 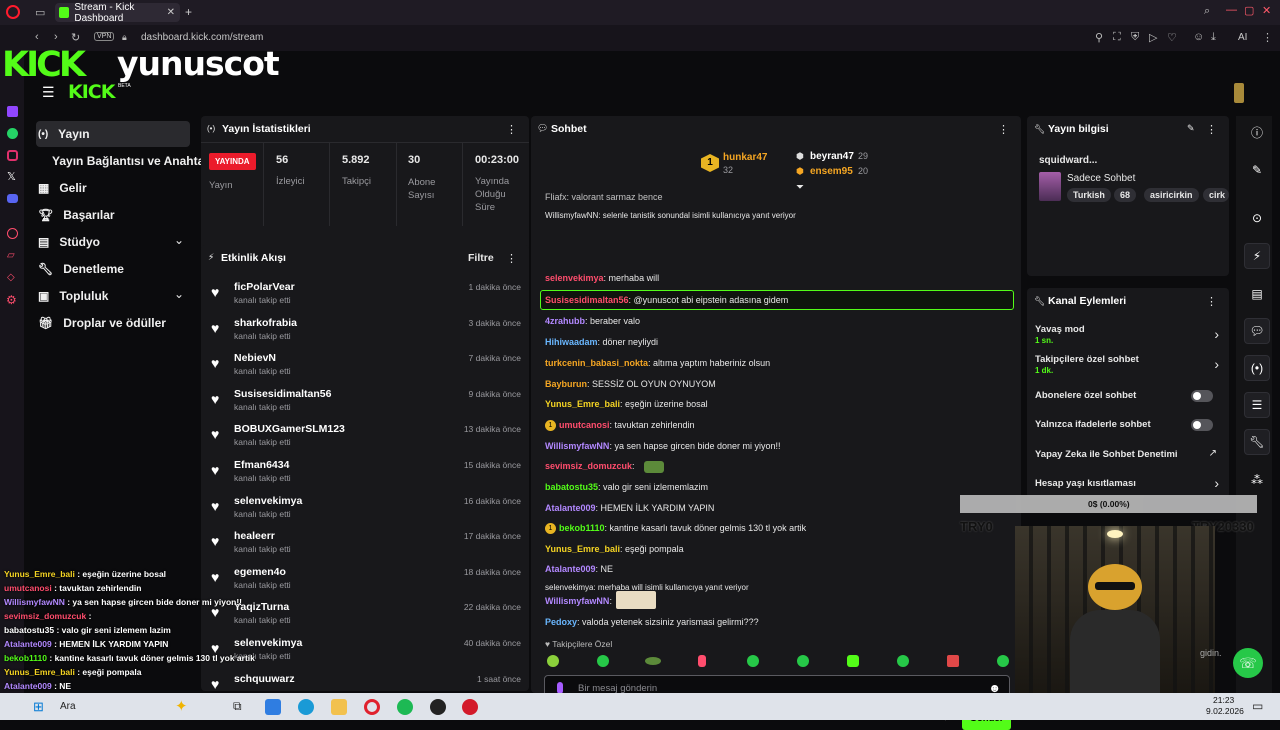 What do you see at coordinates (48, 92) in the screenshot?
I see `menu-hamburger-icon: ☰` at bounding box center [48, 92].